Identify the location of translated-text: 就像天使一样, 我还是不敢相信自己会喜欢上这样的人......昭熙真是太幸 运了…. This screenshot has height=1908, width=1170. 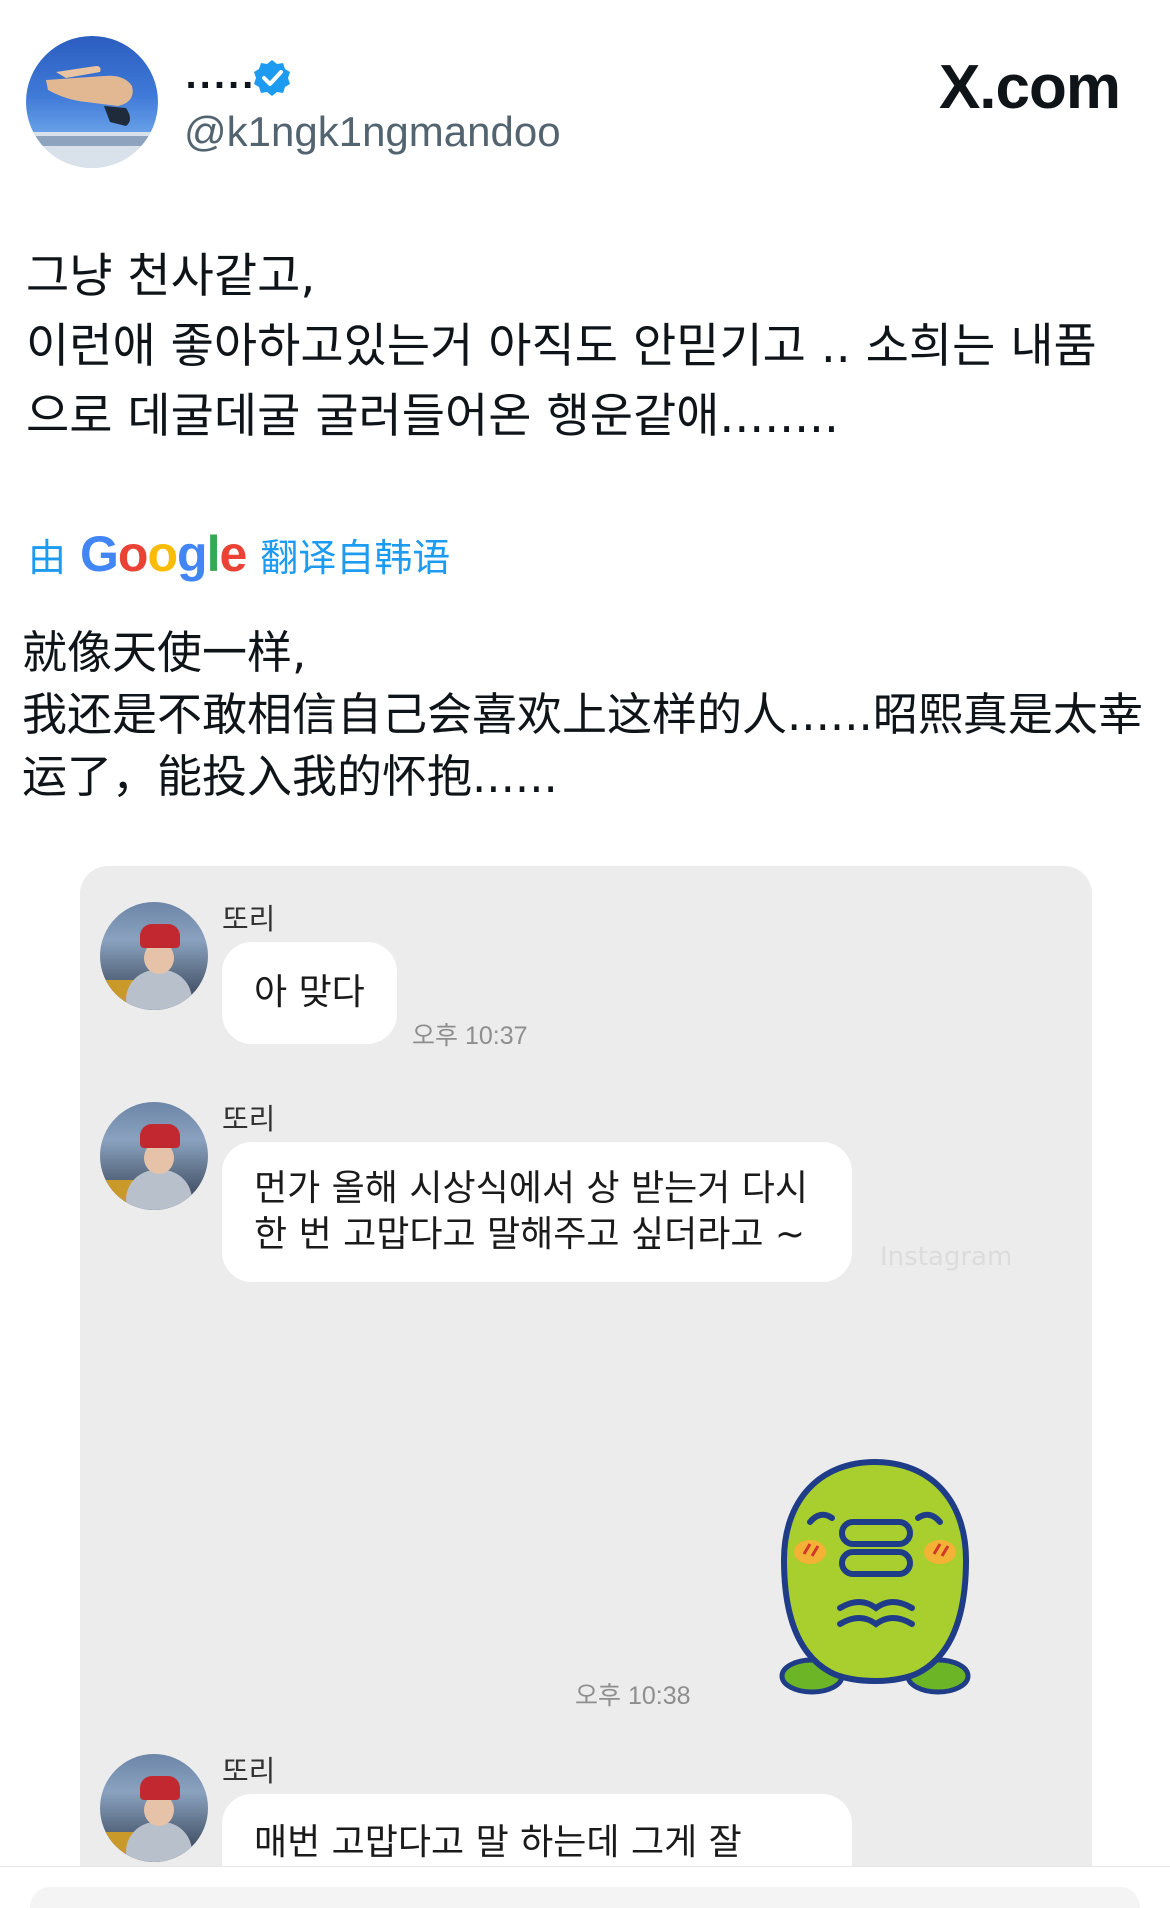
(582, 714).